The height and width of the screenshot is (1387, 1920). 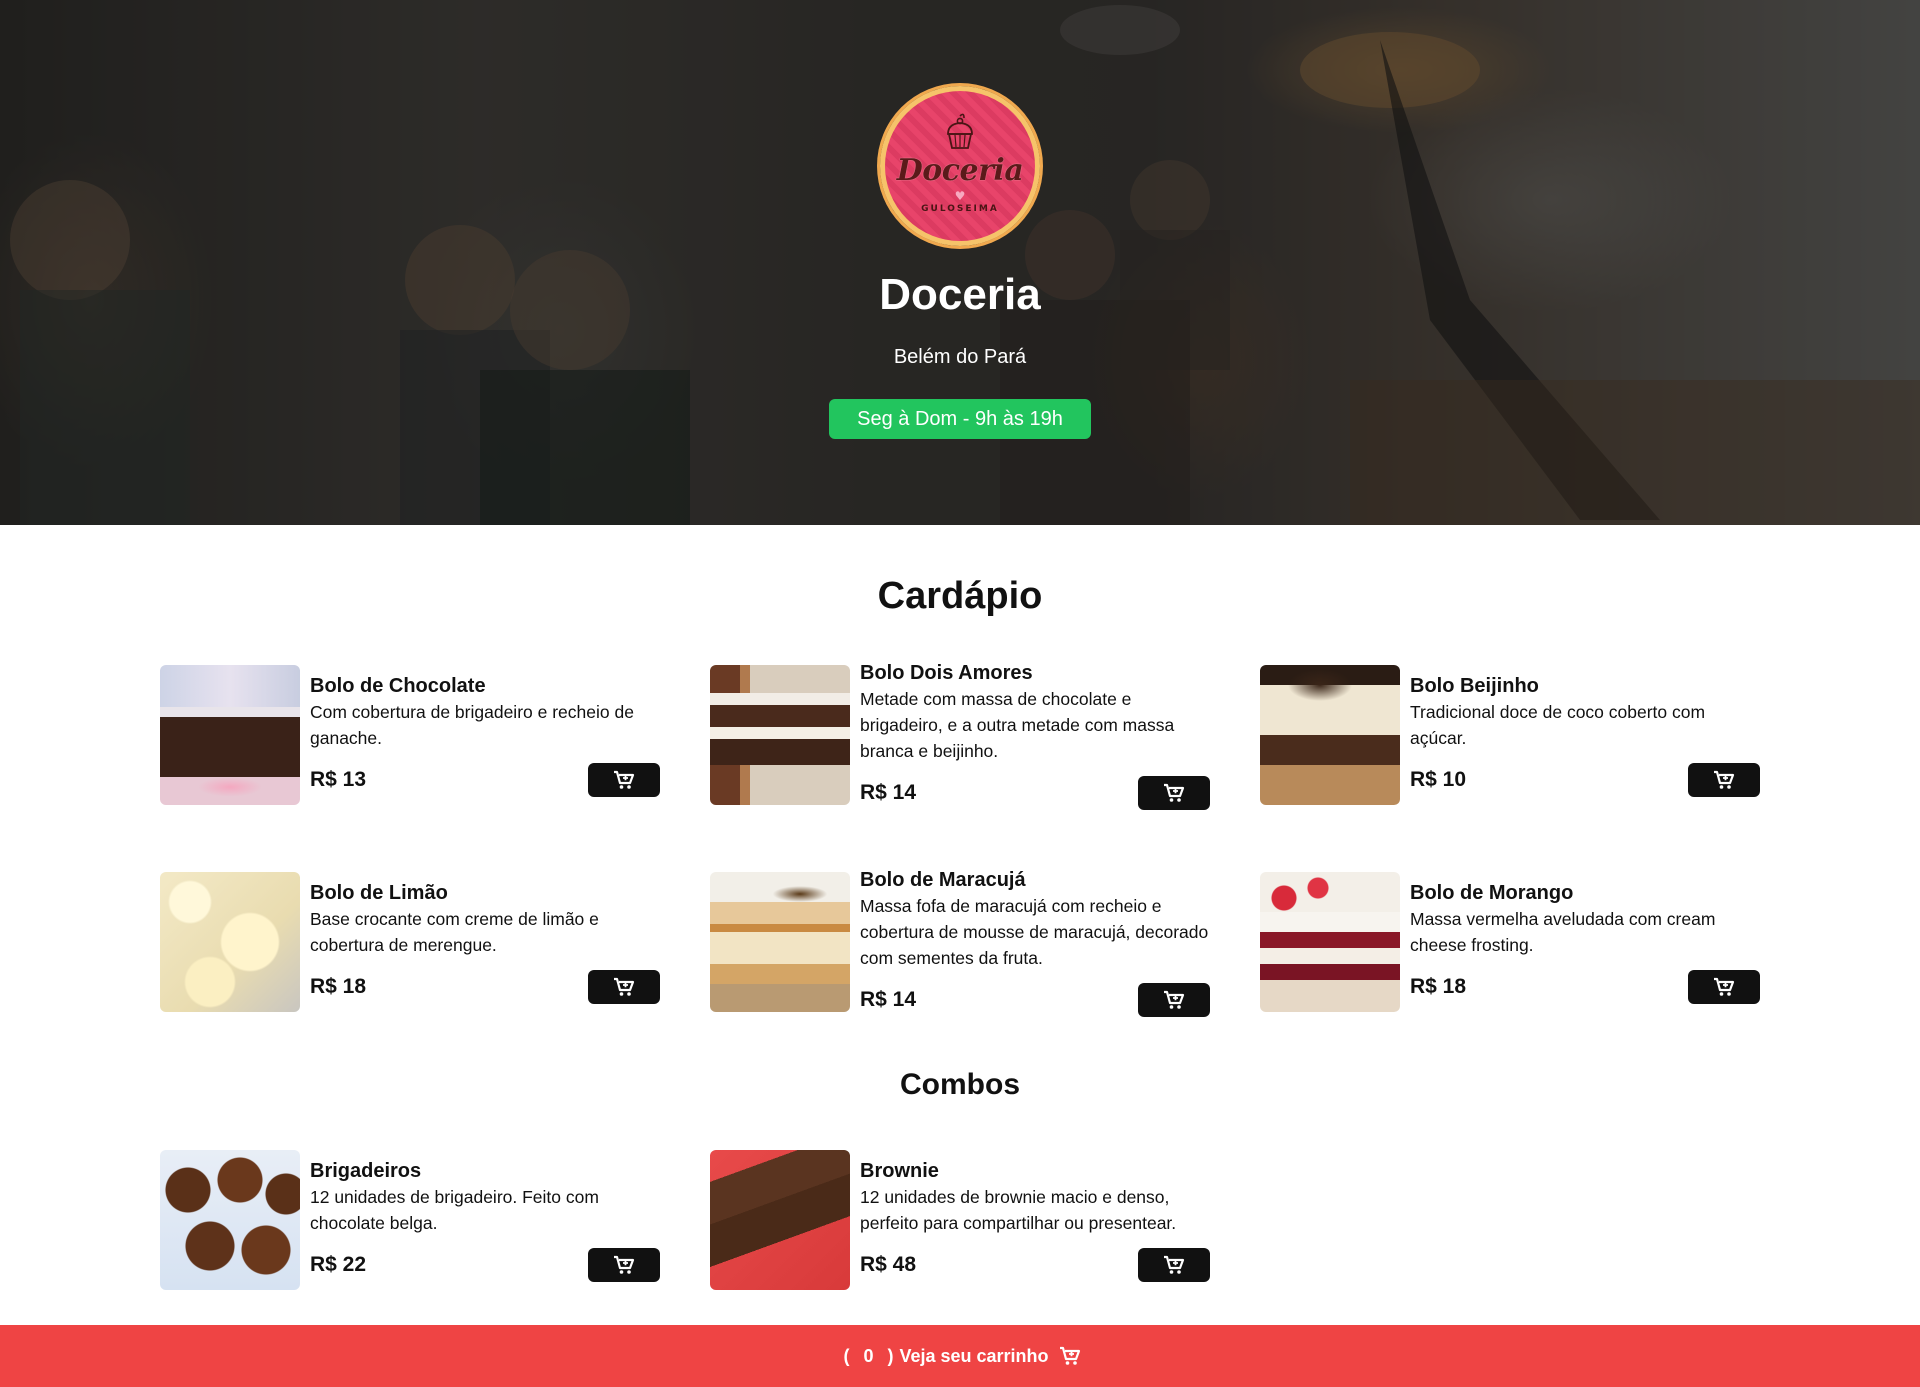 What do you see at coordinates (960, 419) in the screenshot?
I see `opening-hours-badge: Seg à Dom - 9h às 19h` at bounding box center [960, 419].